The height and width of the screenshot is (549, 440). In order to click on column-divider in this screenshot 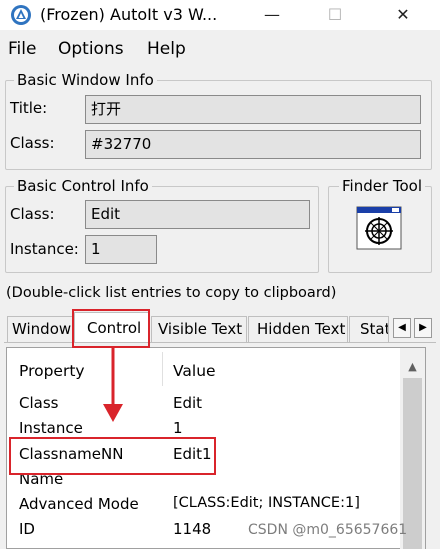, I will do `click(162, 369)`.